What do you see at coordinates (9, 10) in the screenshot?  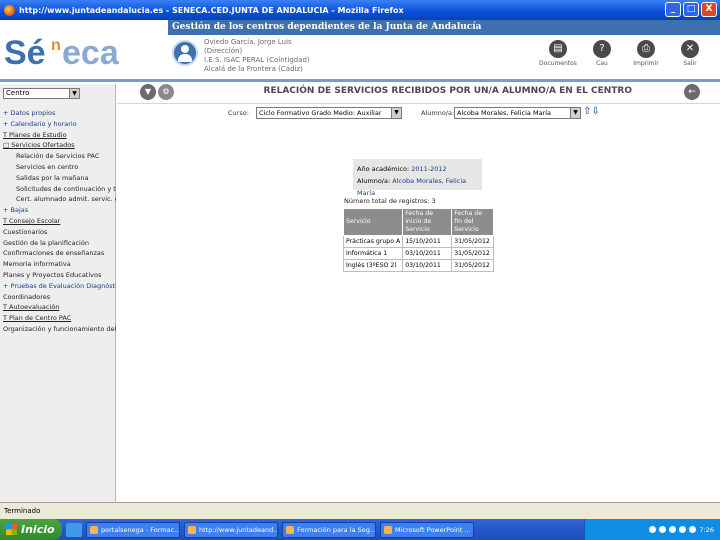 I see `firefox-icon` at bounding box center [9, 10].